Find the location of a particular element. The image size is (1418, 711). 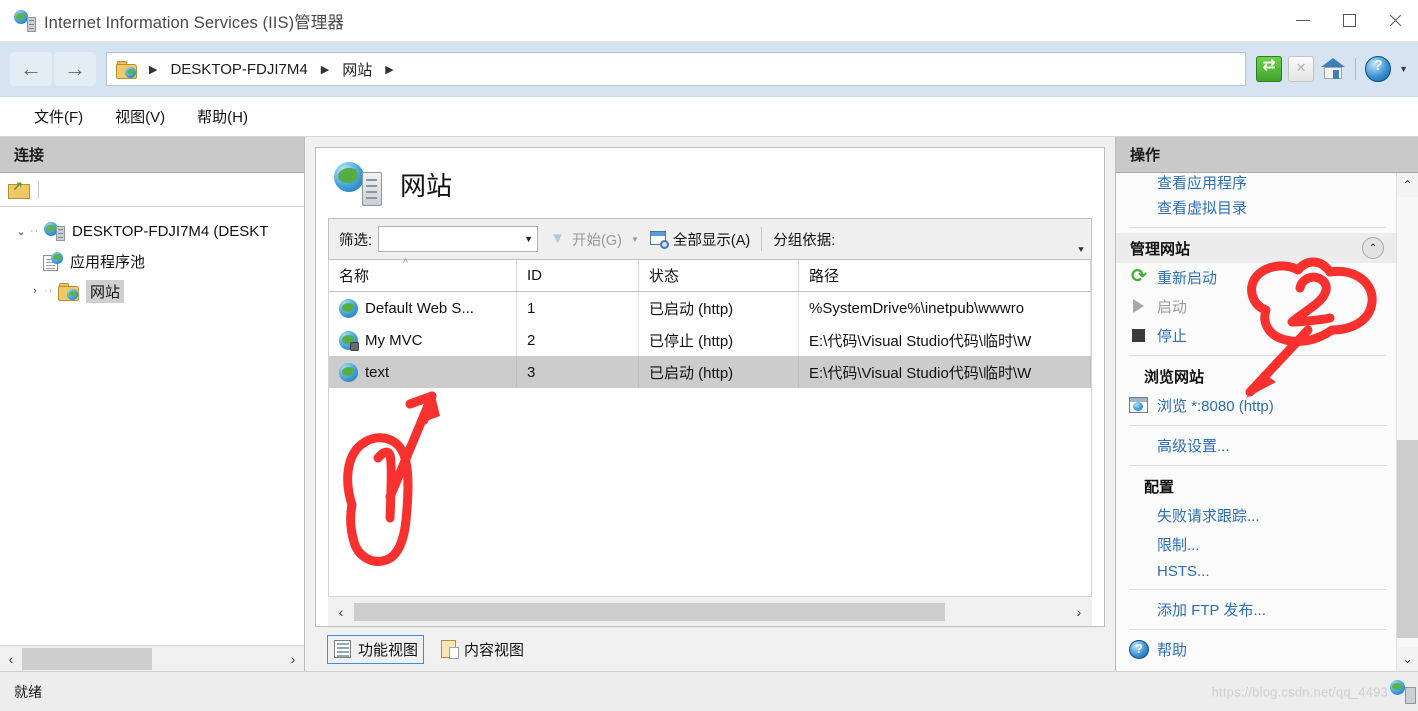

tree-node-app-pools: 应用程序池 is located at coordinates (152, 261).